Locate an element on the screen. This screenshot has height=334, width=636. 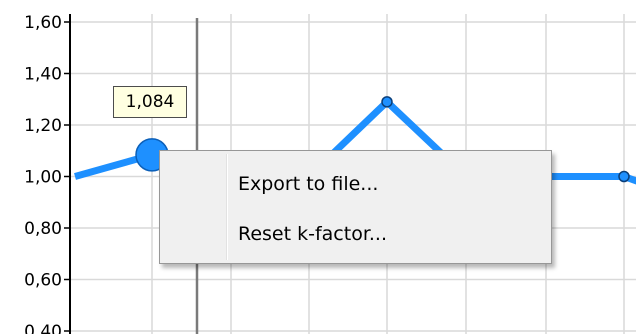
y-tick-label: 1,00 is located at coordinates (43, 178).